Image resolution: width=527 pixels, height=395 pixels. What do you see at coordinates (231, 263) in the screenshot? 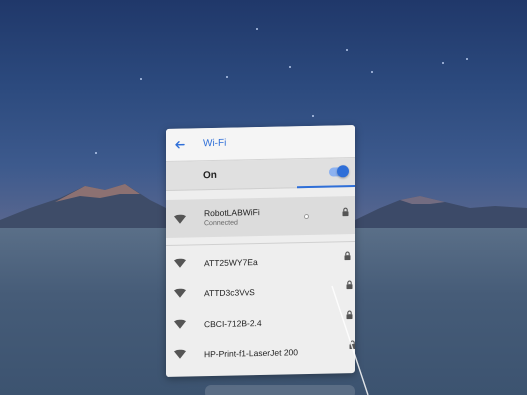
I see `network-name: ATT25WY7Ea` at bounding box center [231, 263].